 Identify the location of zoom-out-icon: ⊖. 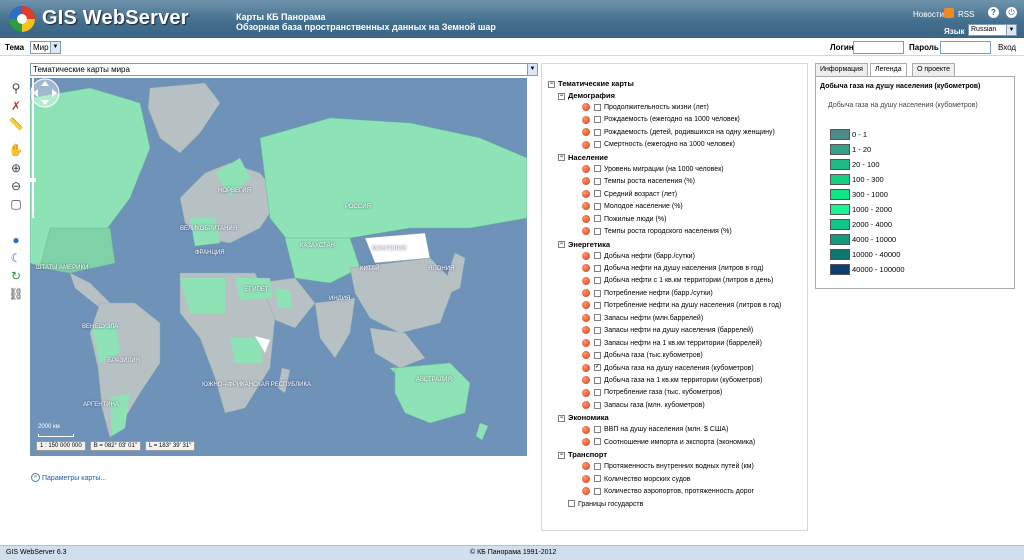
(16, 186).